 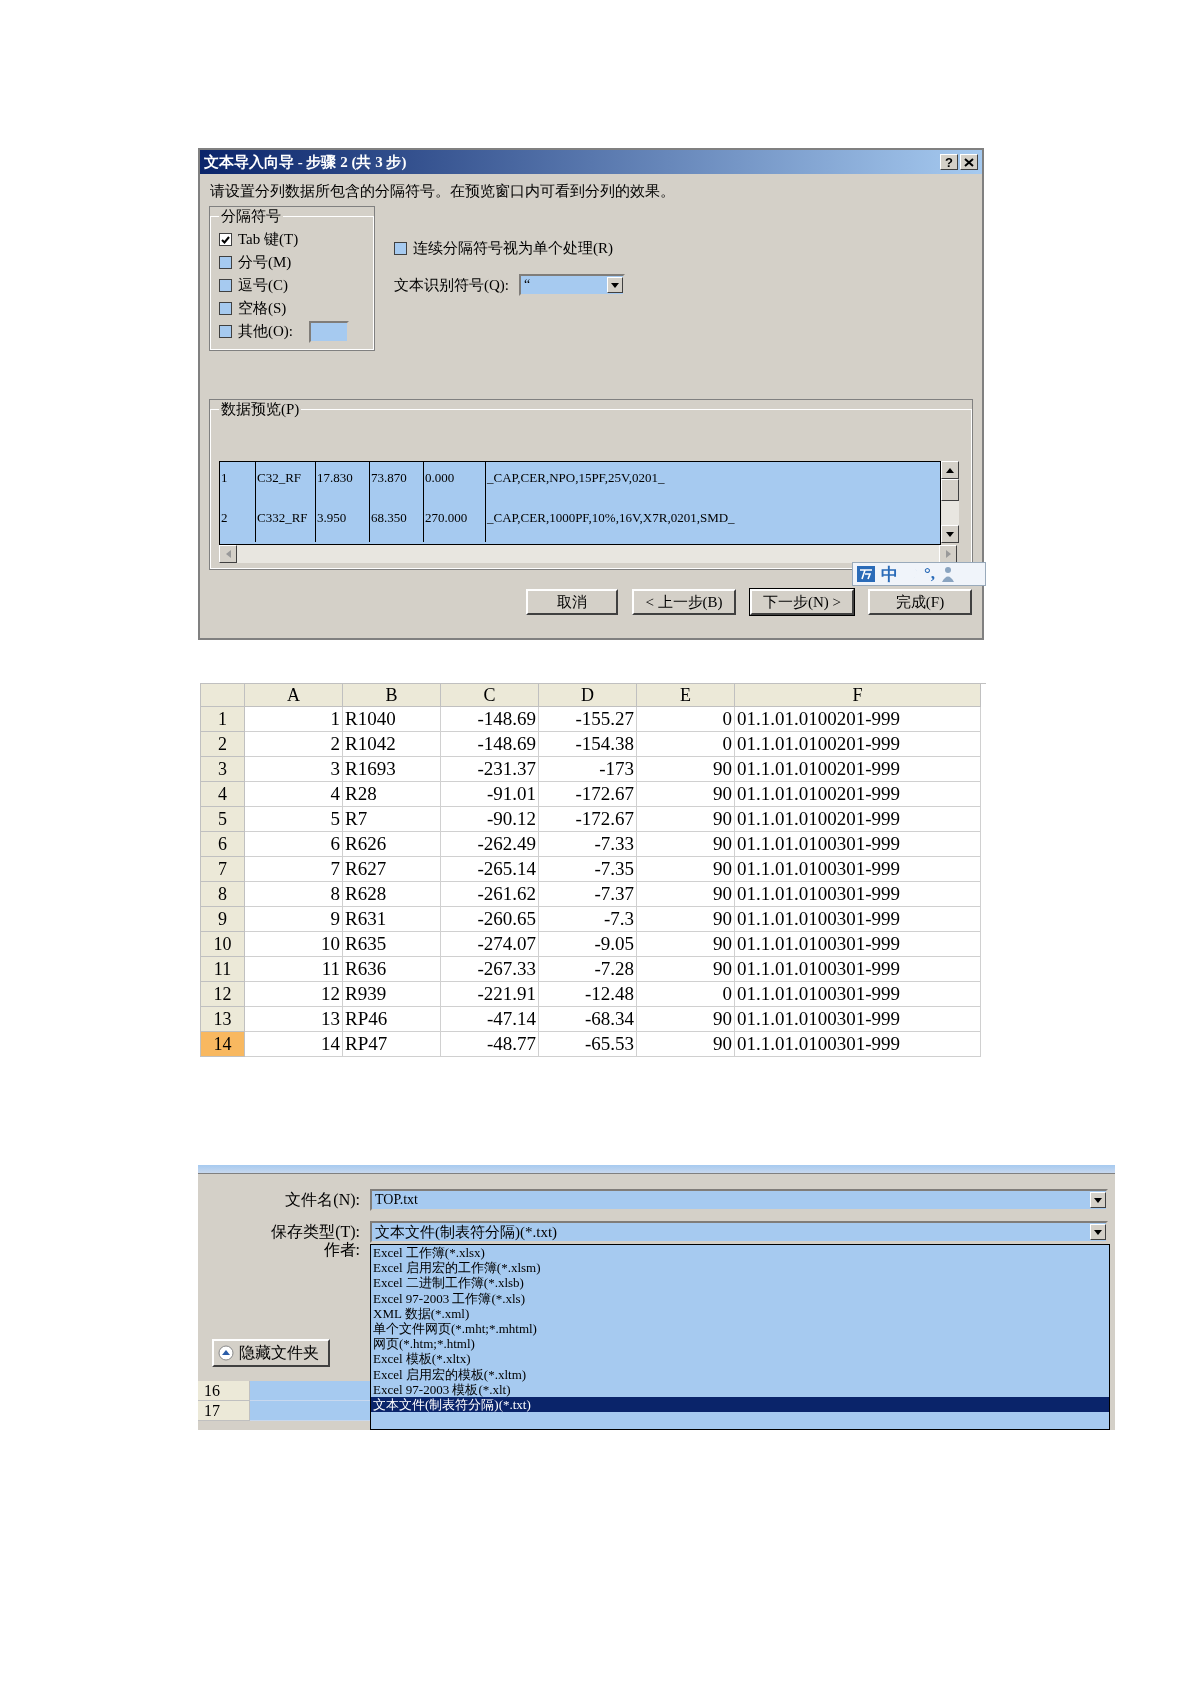 I want to click on column-header: C, so click(x=490, y=695).